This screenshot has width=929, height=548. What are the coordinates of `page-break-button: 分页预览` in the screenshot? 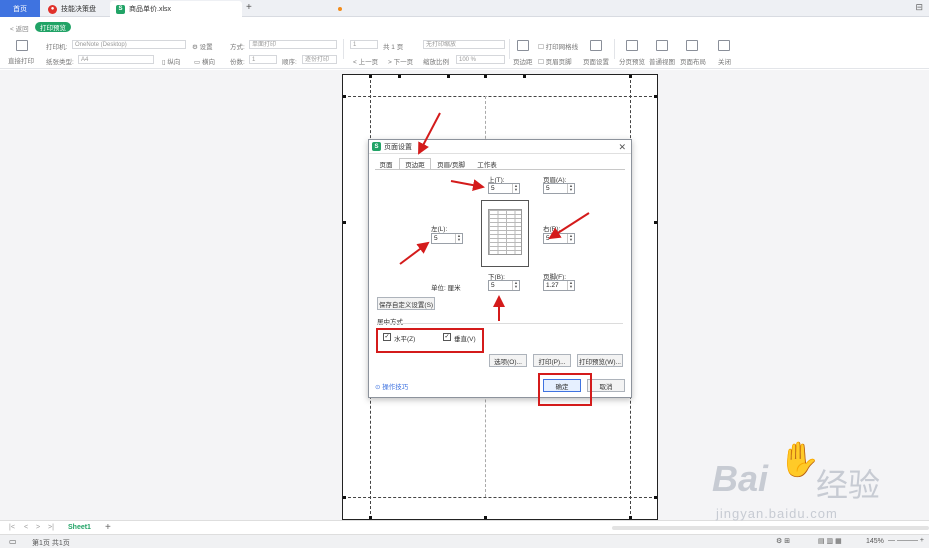 It's located at (632, 61).